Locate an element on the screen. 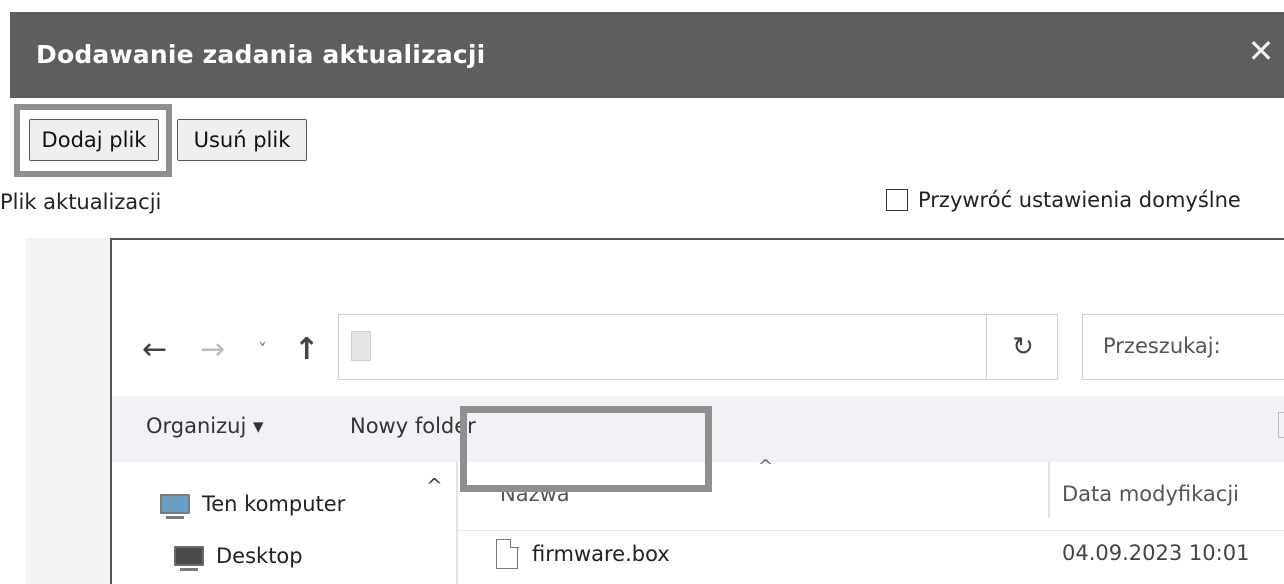 The image size is (1284, 584). tree-item-label: Ten komputer is located at coordinates (274, 504).